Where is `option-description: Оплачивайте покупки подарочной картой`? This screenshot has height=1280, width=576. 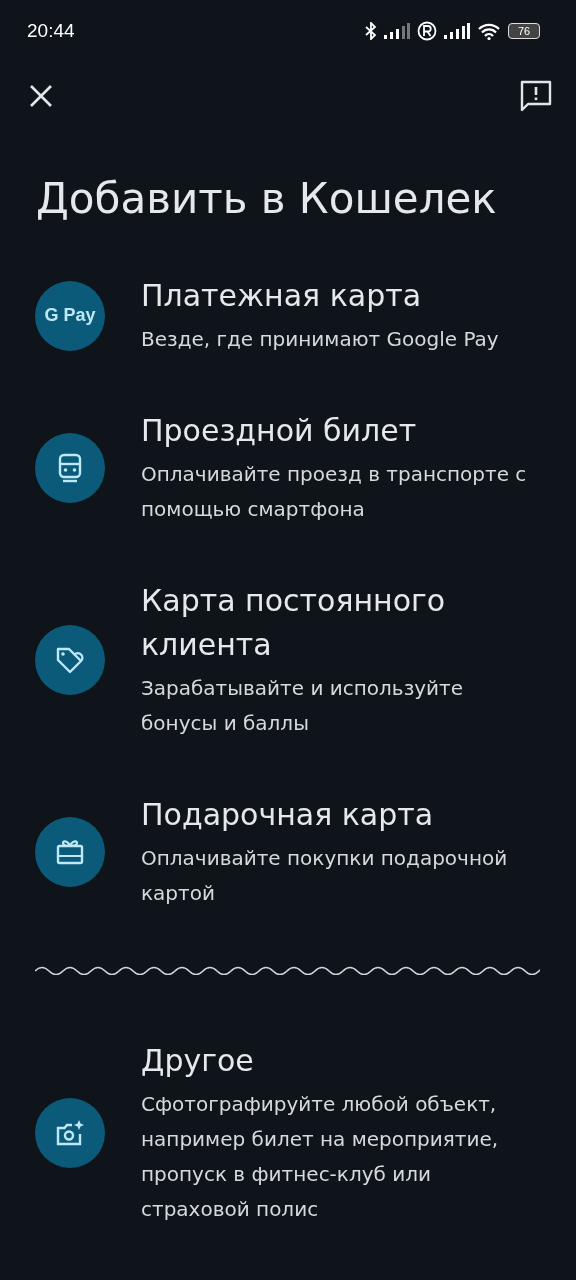 option-description: Оплачивайте покупки подарочной картой is located at coordinates (325, 876).